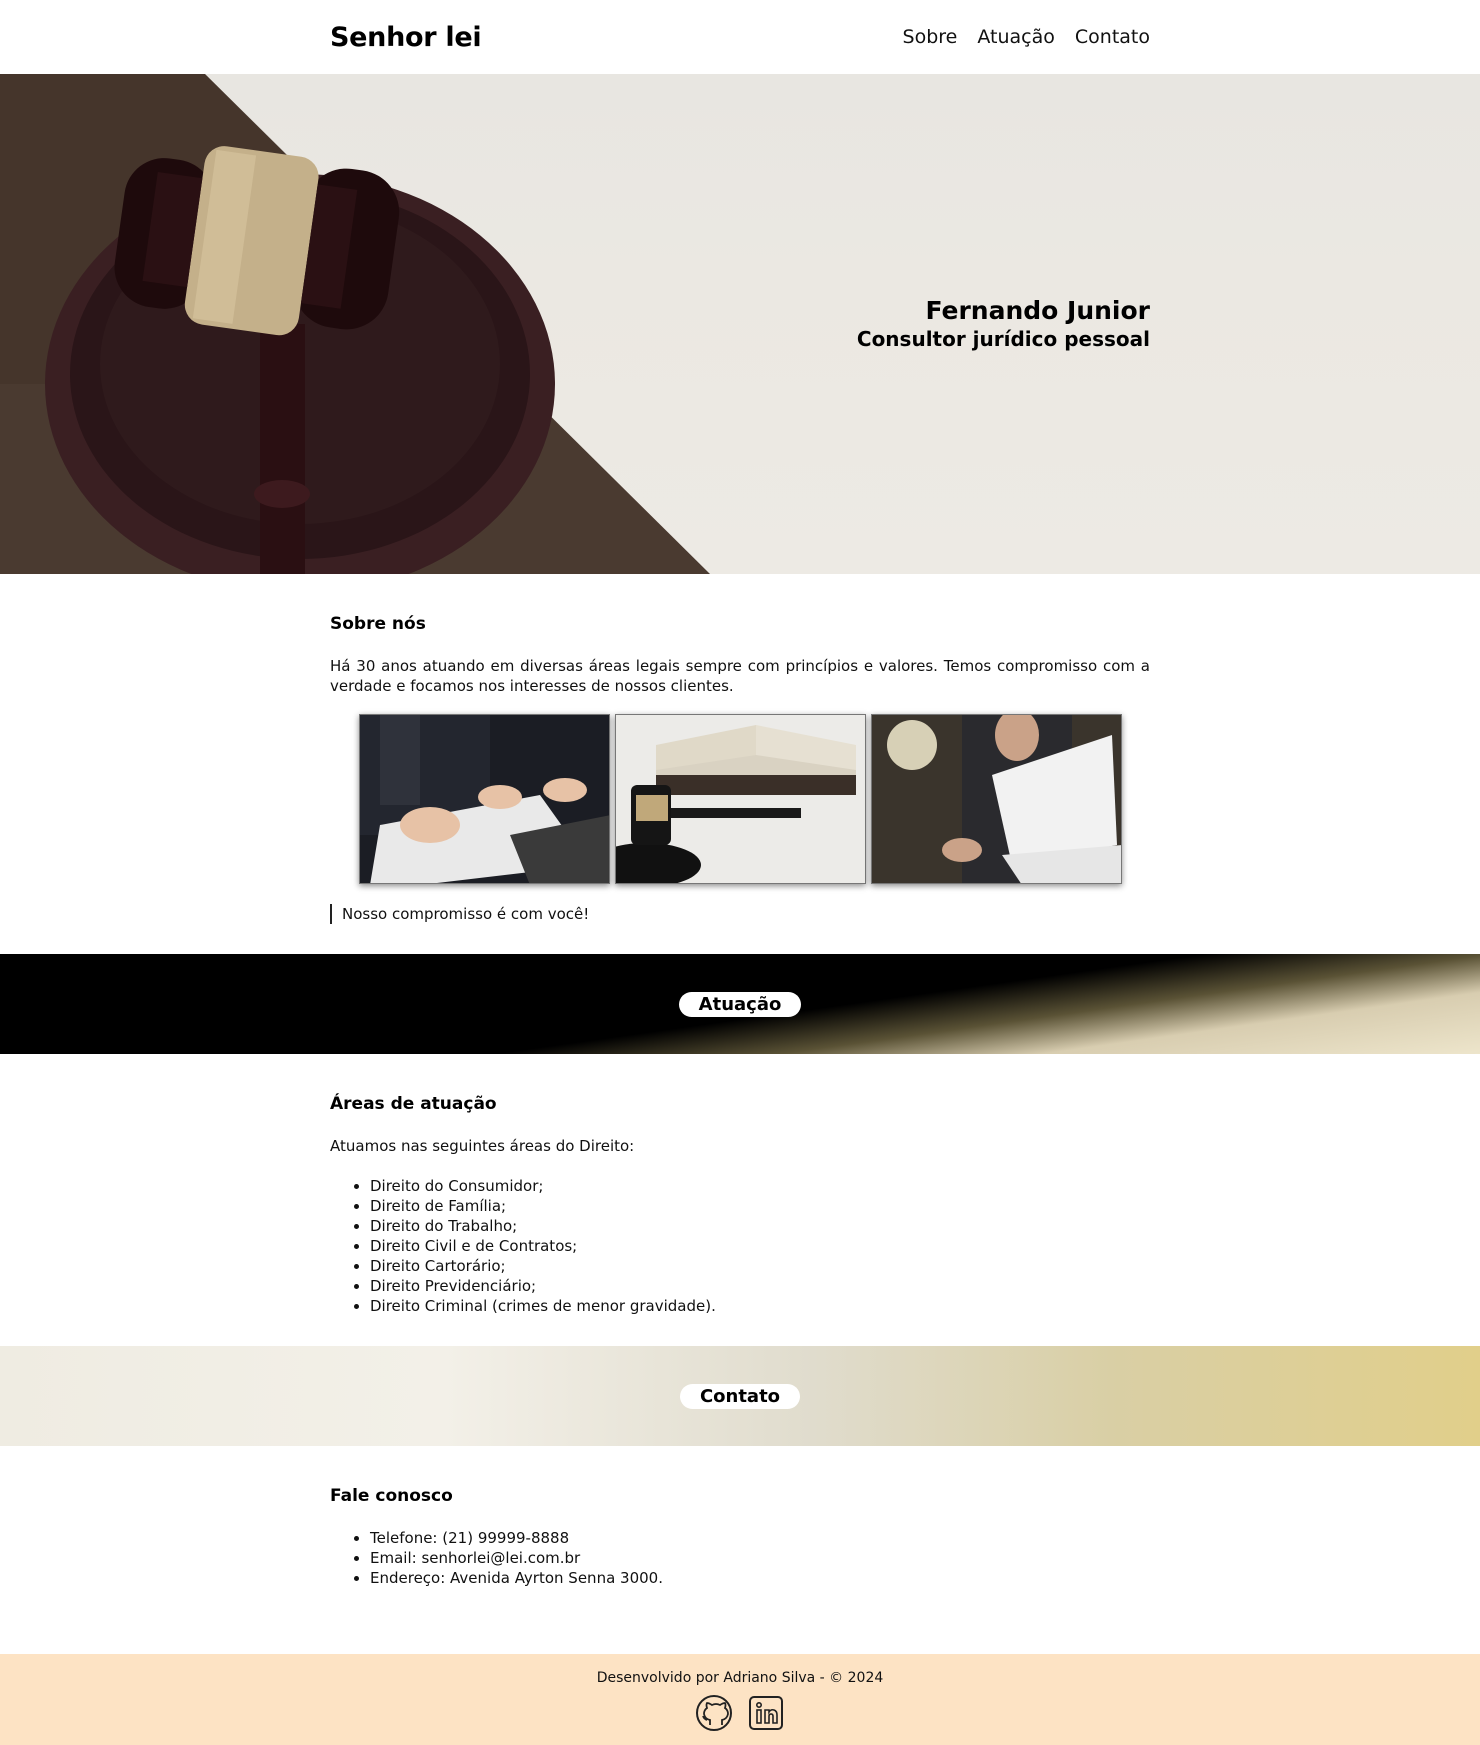  What do you see at coordinates (355, 324) in the screenshot?
I see `gavel-illustration` at bounding box center [355, 324].